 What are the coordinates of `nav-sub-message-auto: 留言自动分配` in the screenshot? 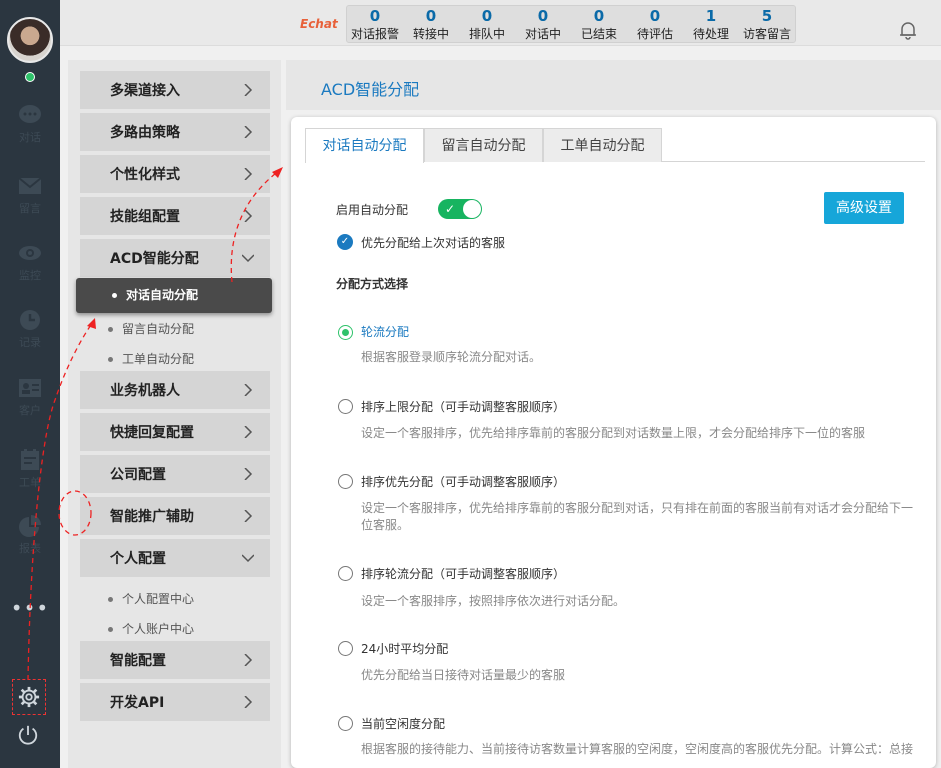 It's located at (151, 328).